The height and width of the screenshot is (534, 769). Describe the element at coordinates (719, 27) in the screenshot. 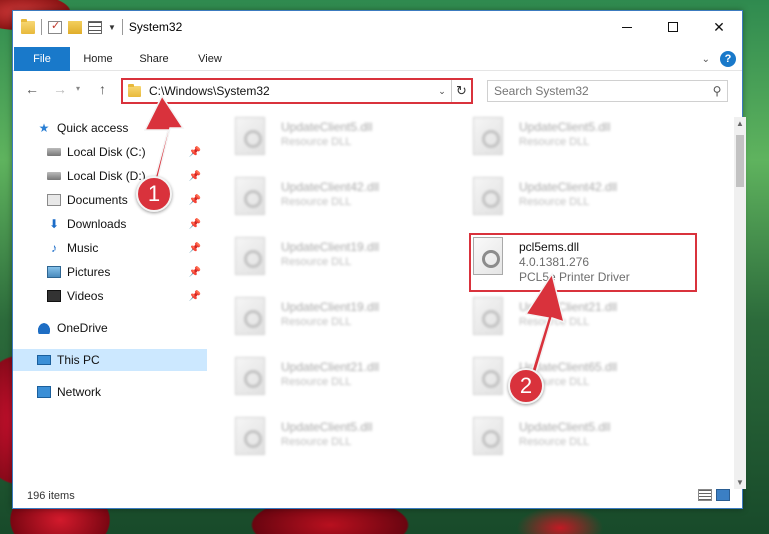

I see `close-button: ✕` at that location.